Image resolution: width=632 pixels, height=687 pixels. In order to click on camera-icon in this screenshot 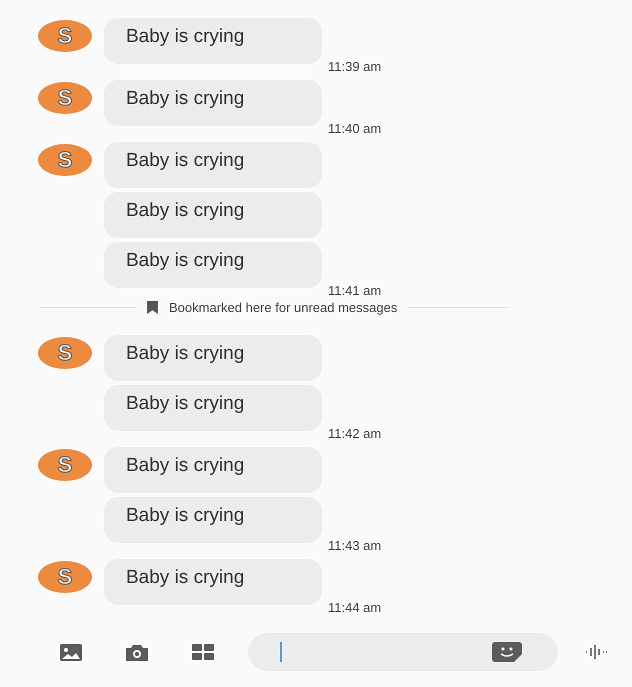, I will do `click(137, 652)`.